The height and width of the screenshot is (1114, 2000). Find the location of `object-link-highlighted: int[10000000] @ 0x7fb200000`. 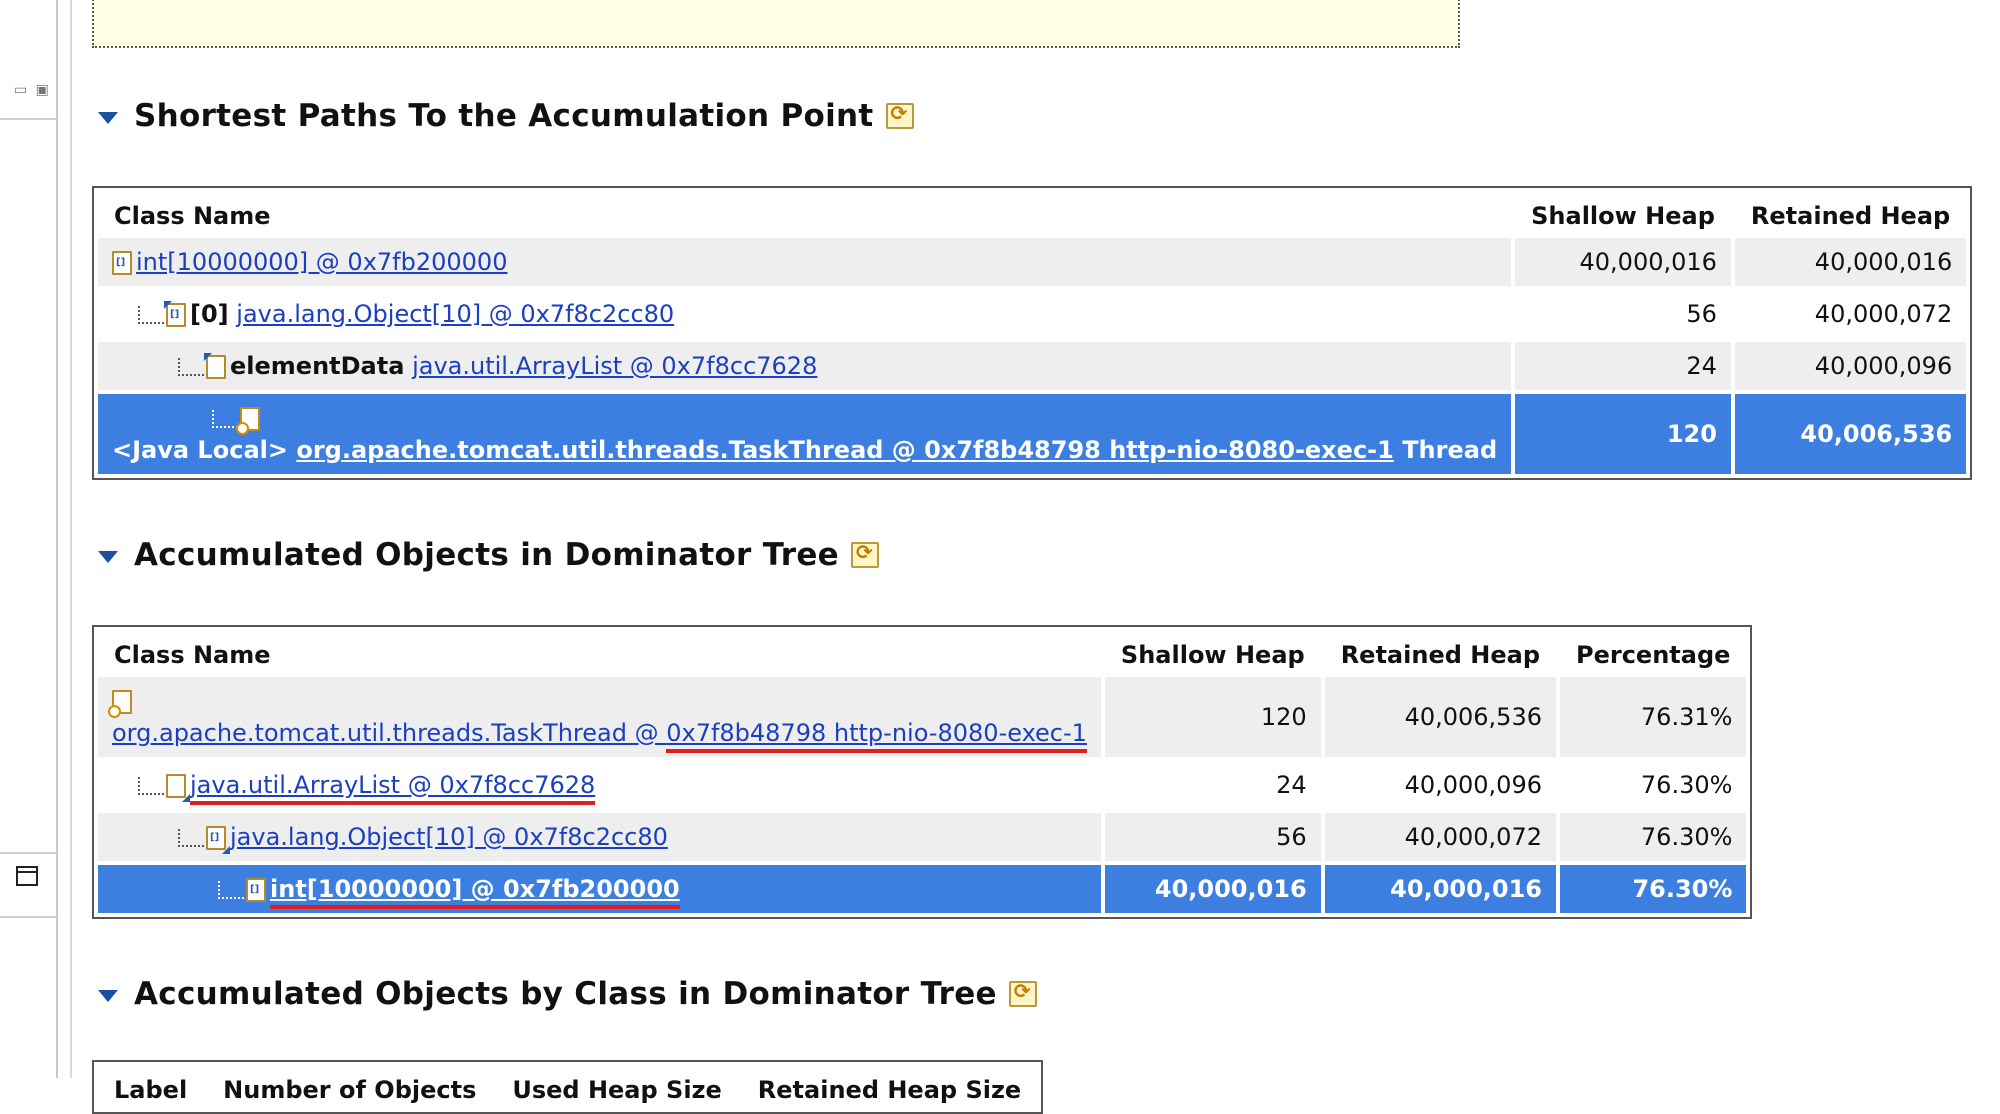

object-link-highlighted: int[10000000] @ 0x7fb200000 is located at coordinates (475, 892).